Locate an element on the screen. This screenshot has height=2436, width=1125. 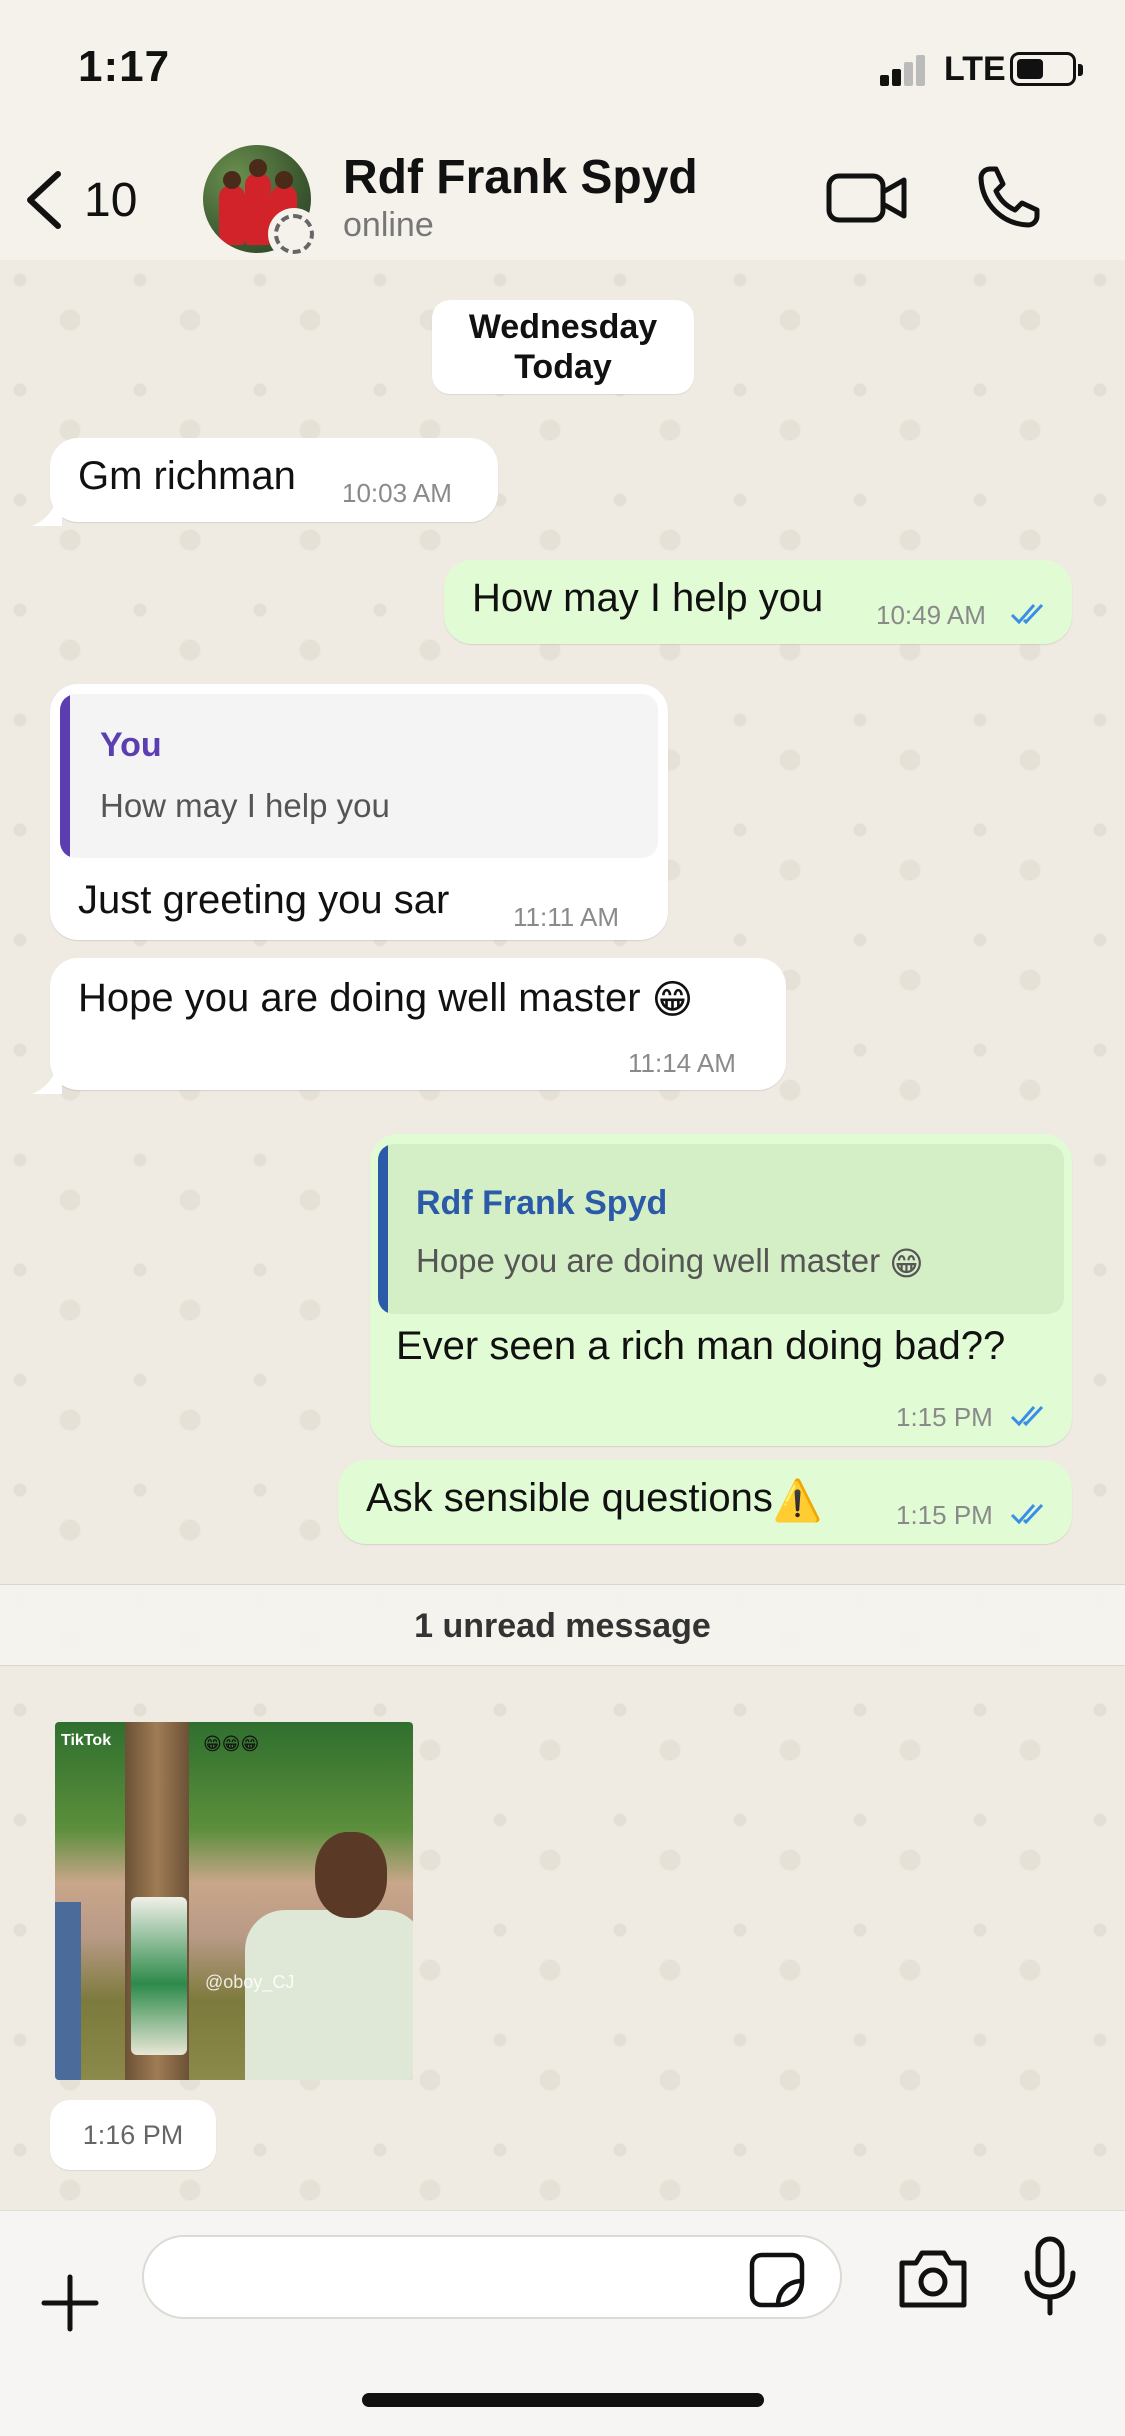
quoted-author: You is located at coordinates (131, 745).